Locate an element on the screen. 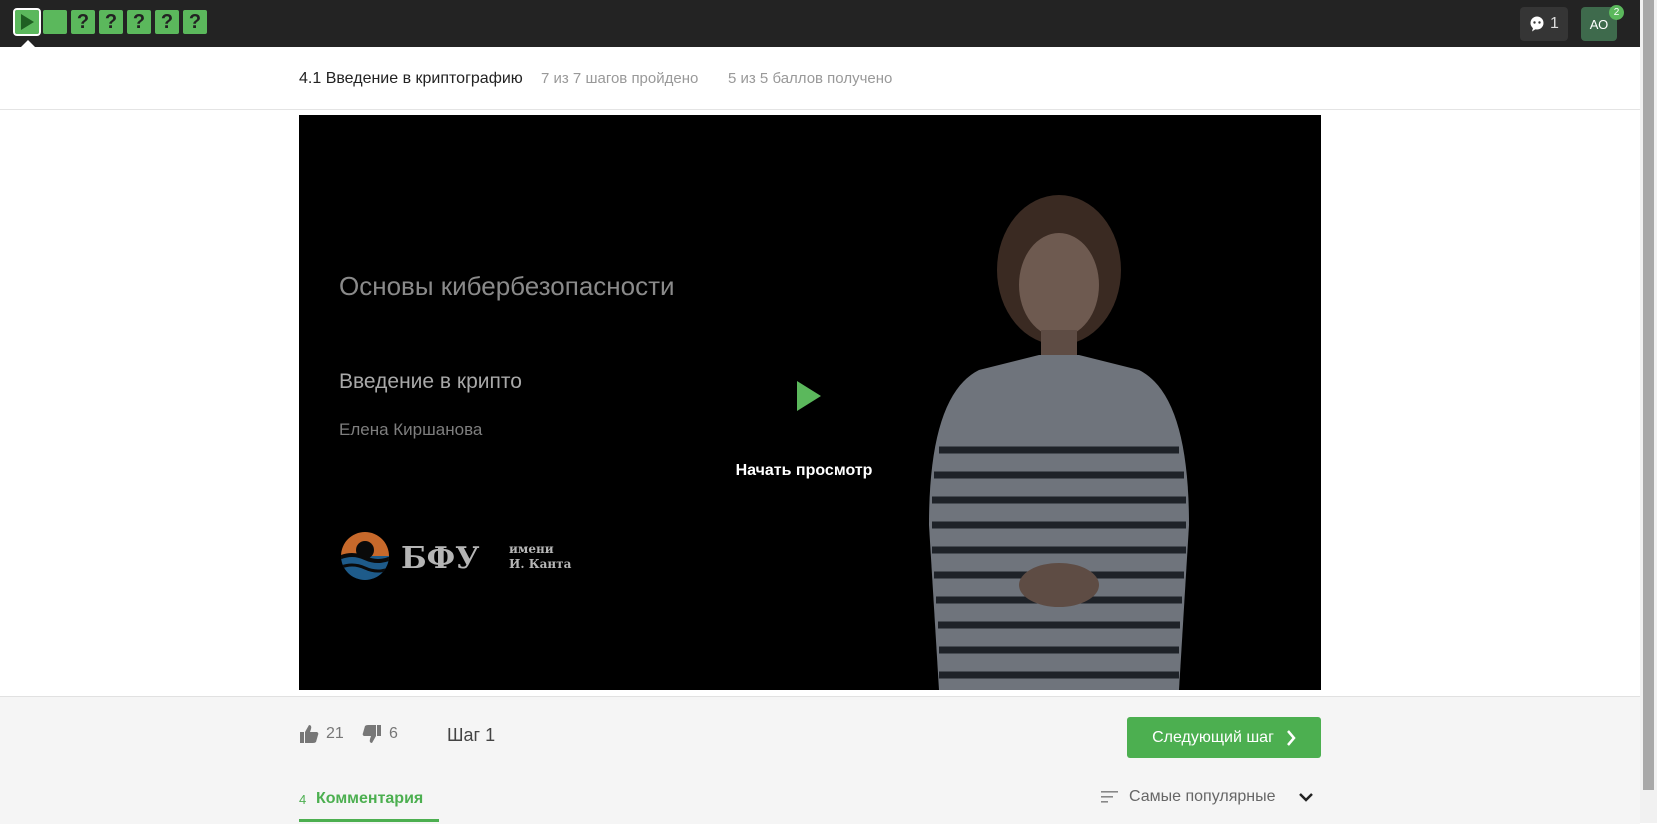 This screenshot has height=824, width=1657. notifications-button: 1 is located at coordinates (1544, 24).